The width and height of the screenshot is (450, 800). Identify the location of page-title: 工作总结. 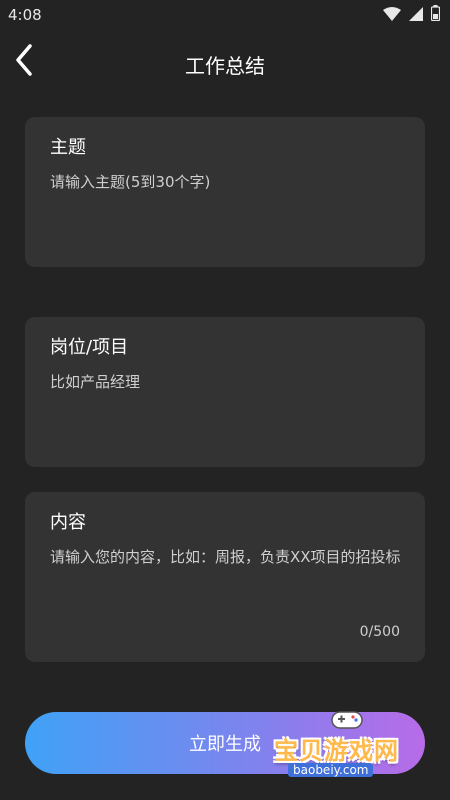
(225, 66).